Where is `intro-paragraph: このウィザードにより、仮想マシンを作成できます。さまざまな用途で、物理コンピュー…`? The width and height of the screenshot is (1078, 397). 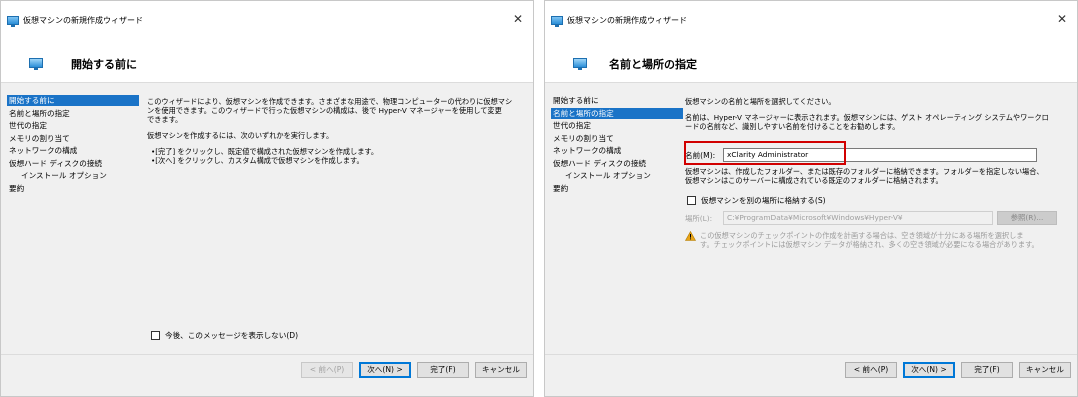 intro-paragraph: このウィザードにより、仮想マシンを作成できます。さまざまな用途で、物理コンピュー… is located at coordinates (330, 110).